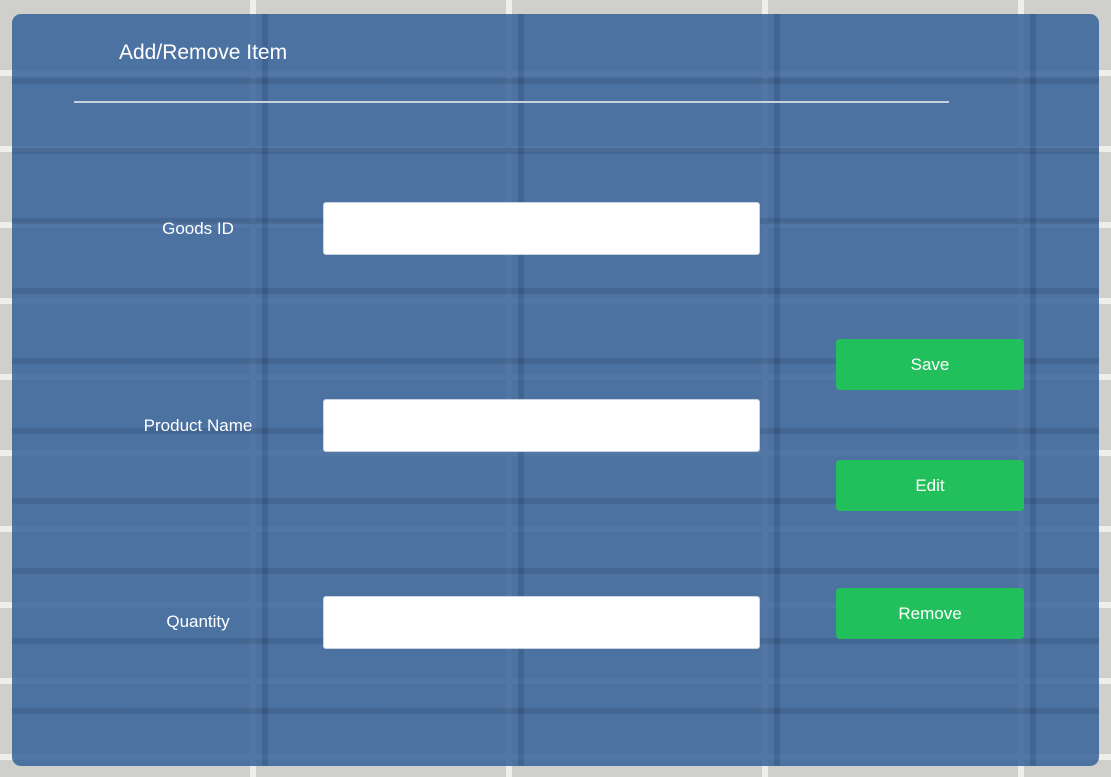  What do you see at coordinates (198, 621) in the screenshot?
I see `quantity-label: Quantity` at bounding box center [198, 621].